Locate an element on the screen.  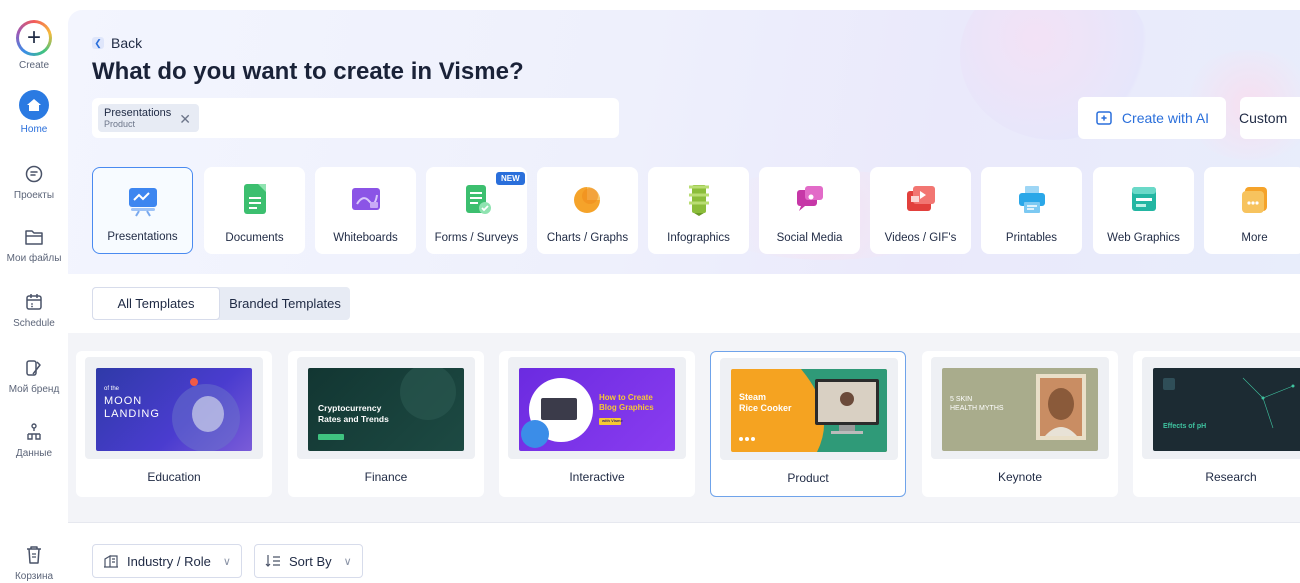
category-label: Documents is located at coordinates (254, 238).